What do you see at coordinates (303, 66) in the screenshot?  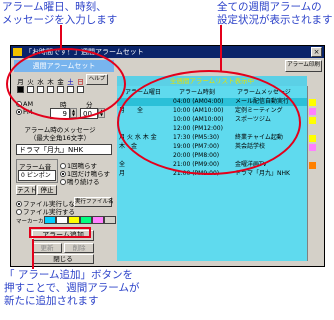 I see `print-alarm-button: アラーム印刷` at bounding box center [303, 66].